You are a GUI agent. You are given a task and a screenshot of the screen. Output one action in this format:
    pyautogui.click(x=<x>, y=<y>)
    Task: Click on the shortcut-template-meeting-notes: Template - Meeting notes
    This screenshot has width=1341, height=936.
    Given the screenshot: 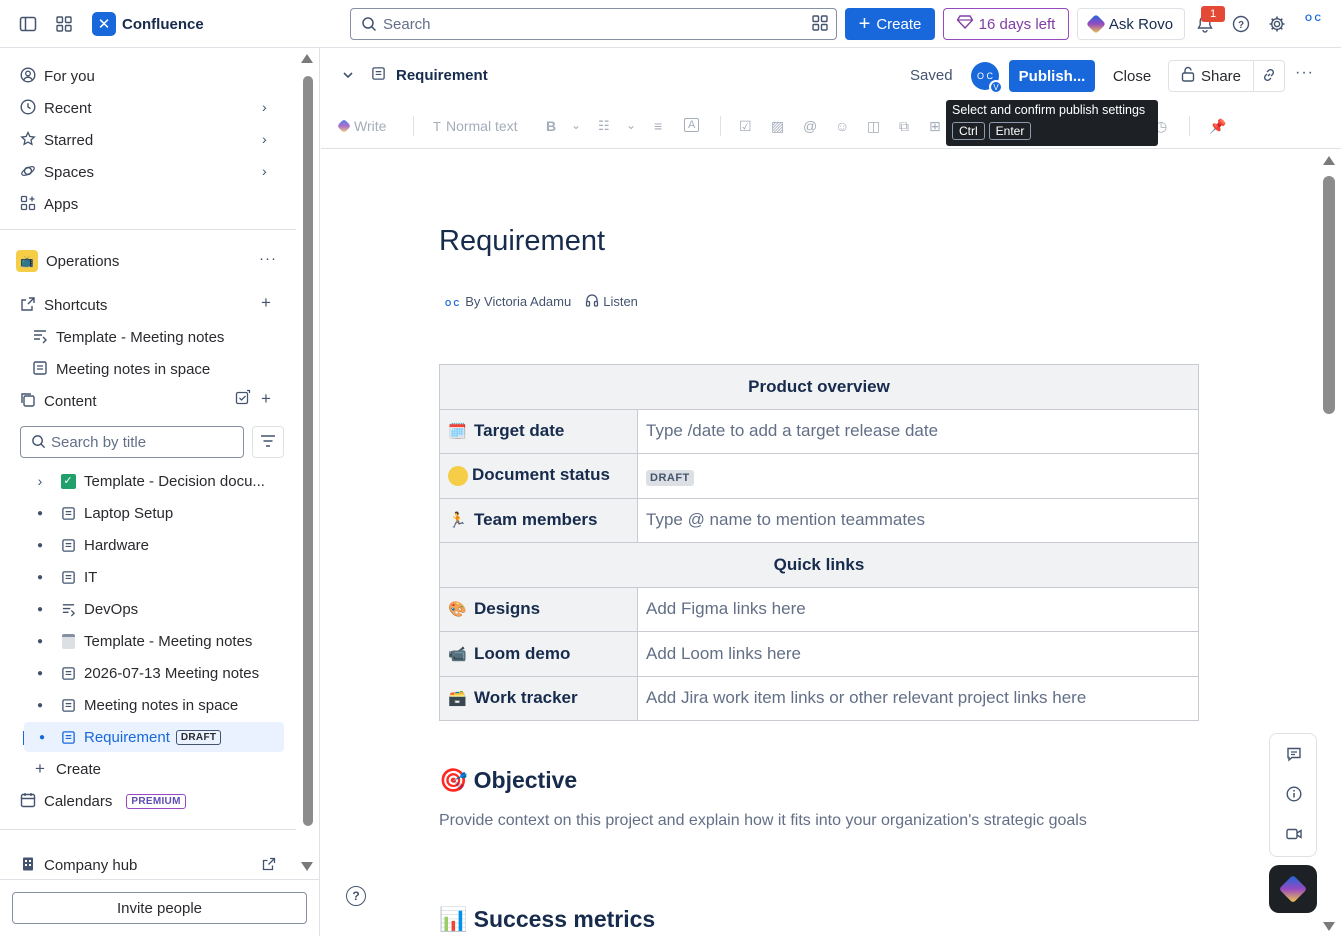 What is the action you would take?
    pyautogui.click(x=128, y=337)
    